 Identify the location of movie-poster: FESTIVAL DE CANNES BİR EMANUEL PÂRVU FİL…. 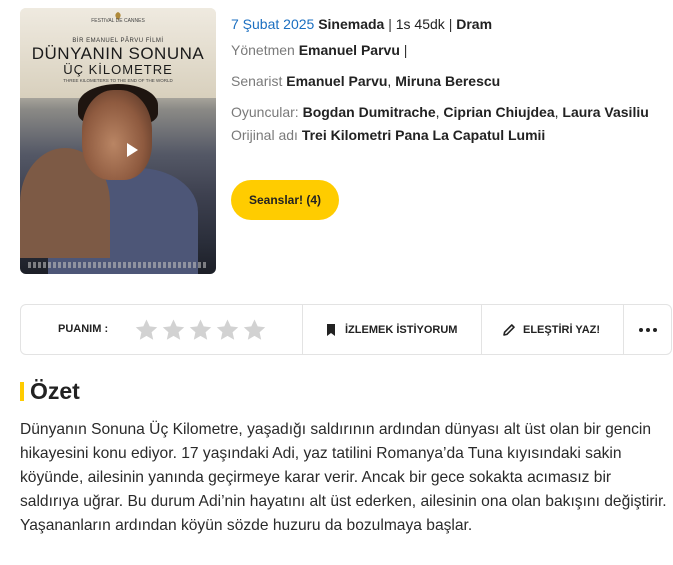
(118, 141).